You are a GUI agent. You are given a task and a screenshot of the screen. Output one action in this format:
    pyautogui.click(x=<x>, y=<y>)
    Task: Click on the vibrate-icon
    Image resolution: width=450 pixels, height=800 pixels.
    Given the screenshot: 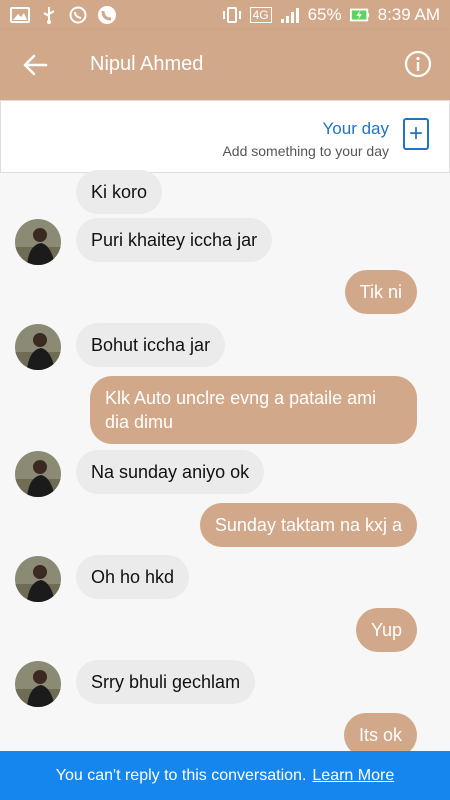 What is the action you would take?
    pyautogui.click(x=232, y=15)
    